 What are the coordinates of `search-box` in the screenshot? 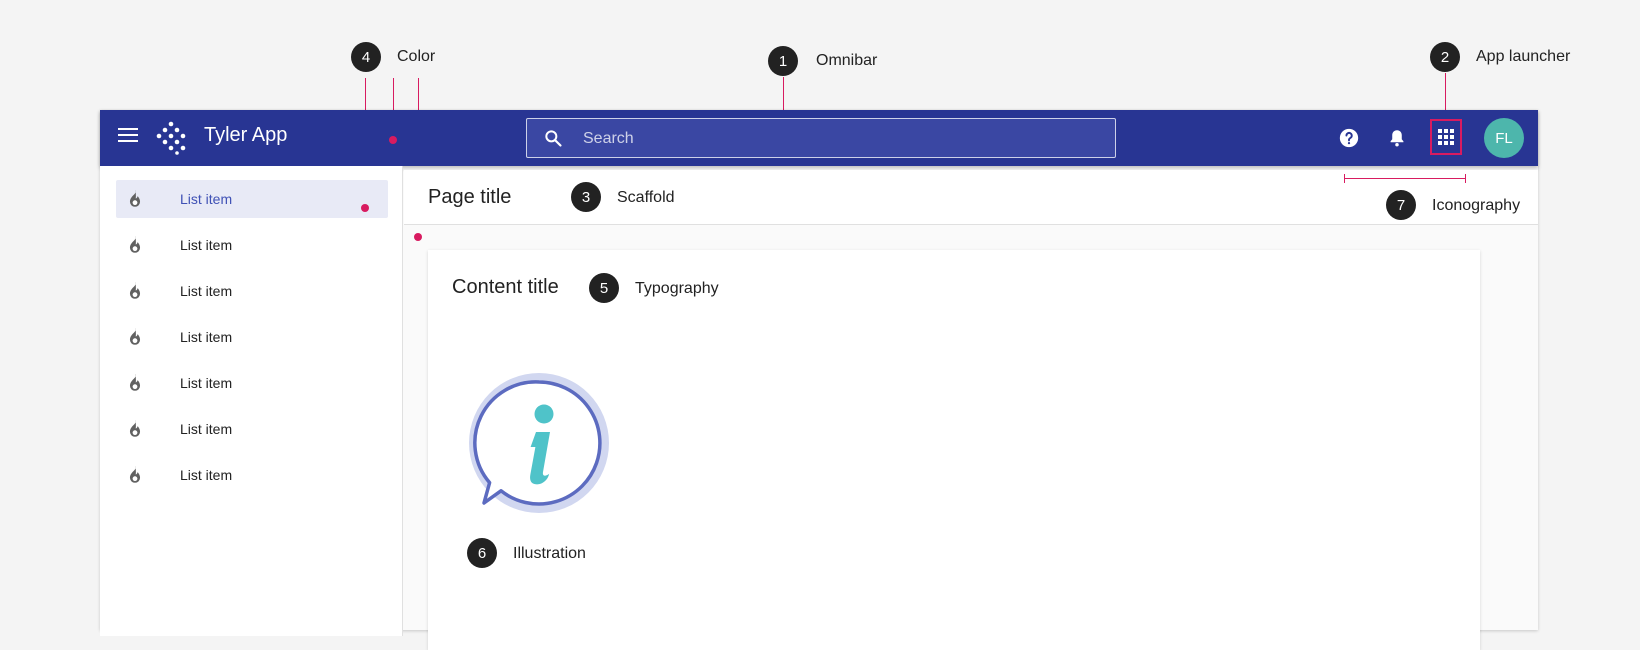 It's located at (821, 138).